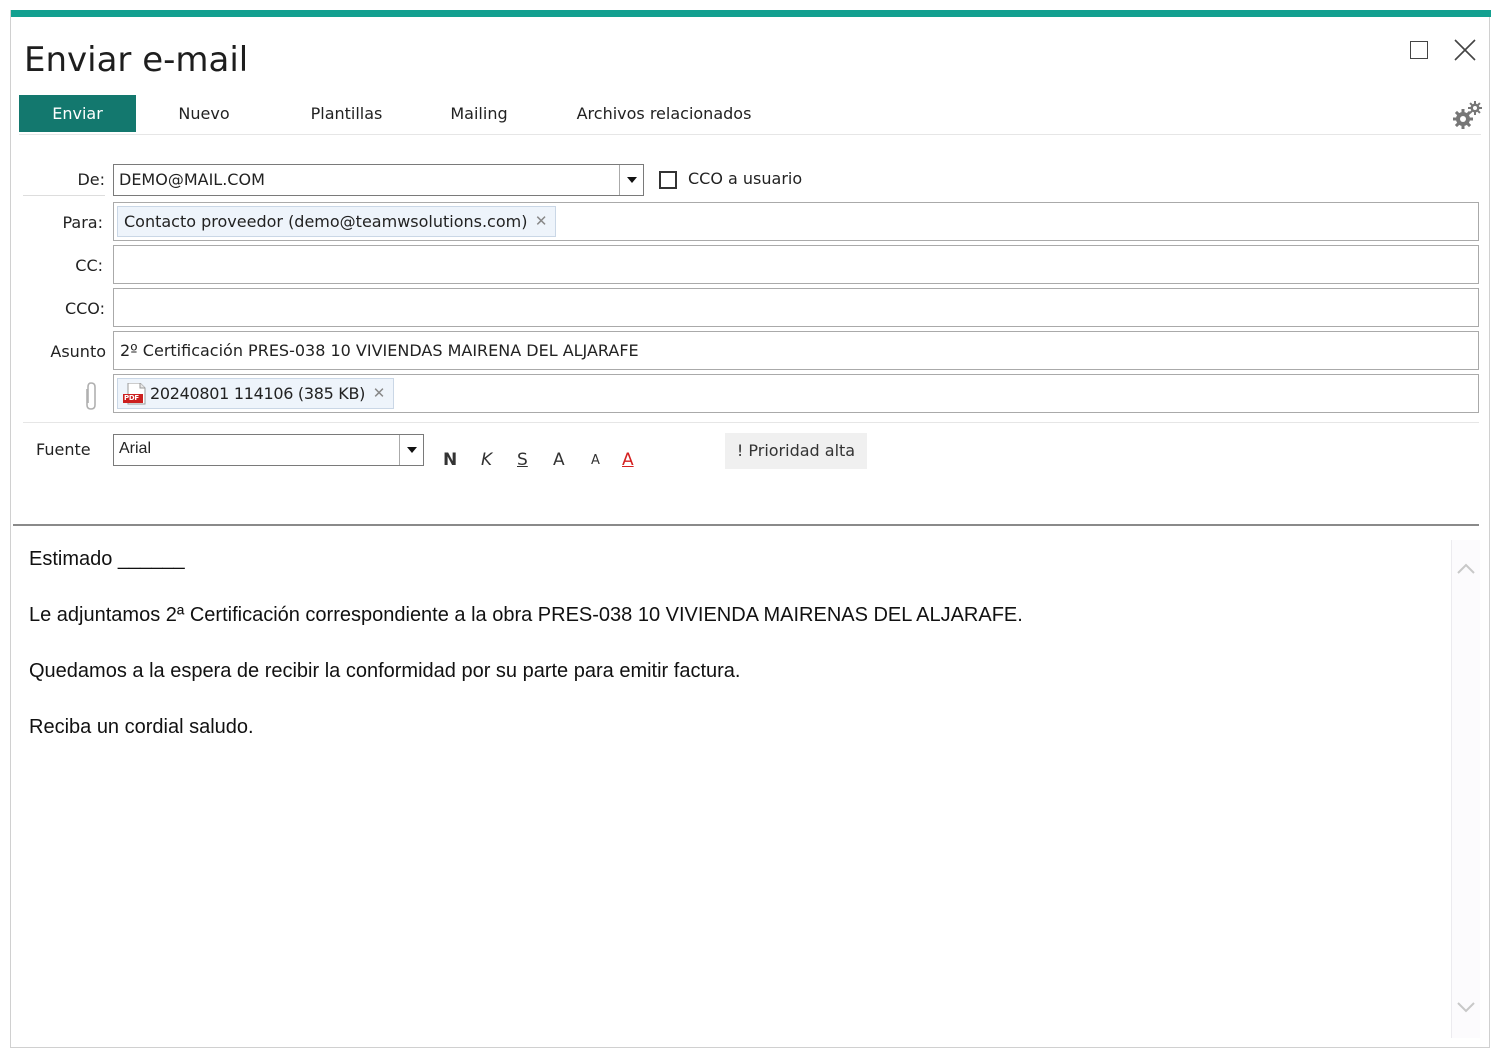  I want to click on bcc-user-checkbox, so click(668, 180).